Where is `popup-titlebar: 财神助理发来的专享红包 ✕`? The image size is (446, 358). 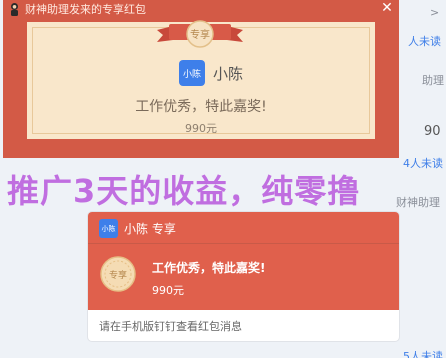
popup-titlebar: 财神助理发来的专享红包 ✕ is located at coordinates (201, 9).